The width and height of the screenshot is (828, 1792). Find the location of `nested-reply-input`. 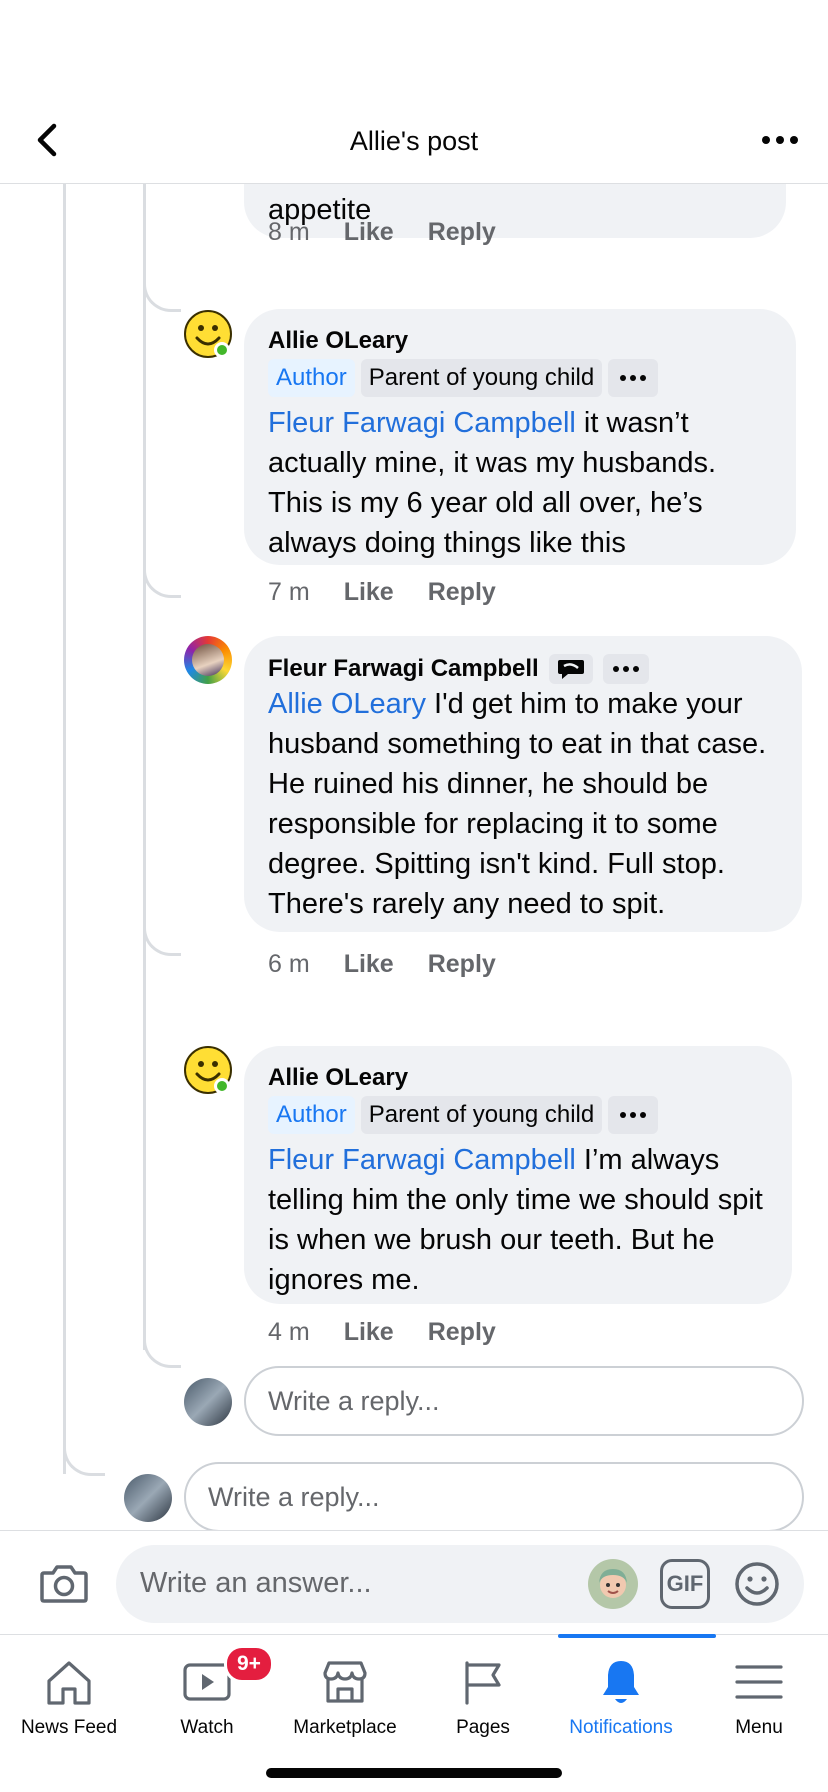

nested-reply-input is located at coordinates (524, 1401).